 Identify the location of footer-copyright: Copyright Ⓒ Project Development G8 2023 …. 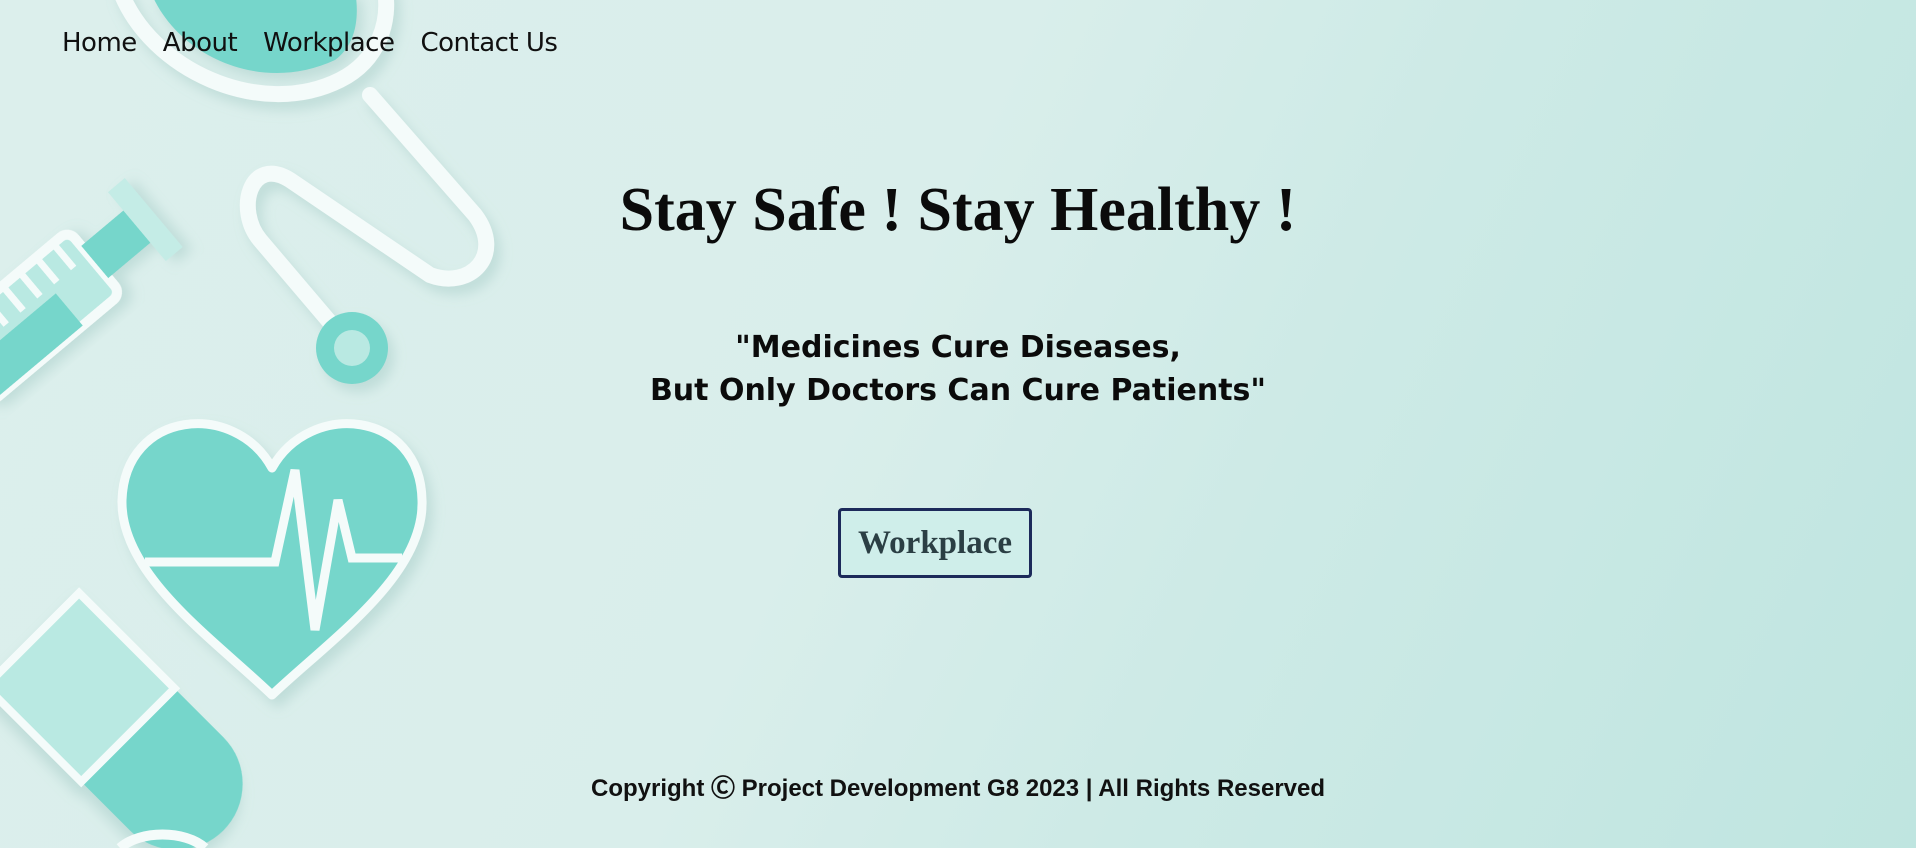
(958, 788).